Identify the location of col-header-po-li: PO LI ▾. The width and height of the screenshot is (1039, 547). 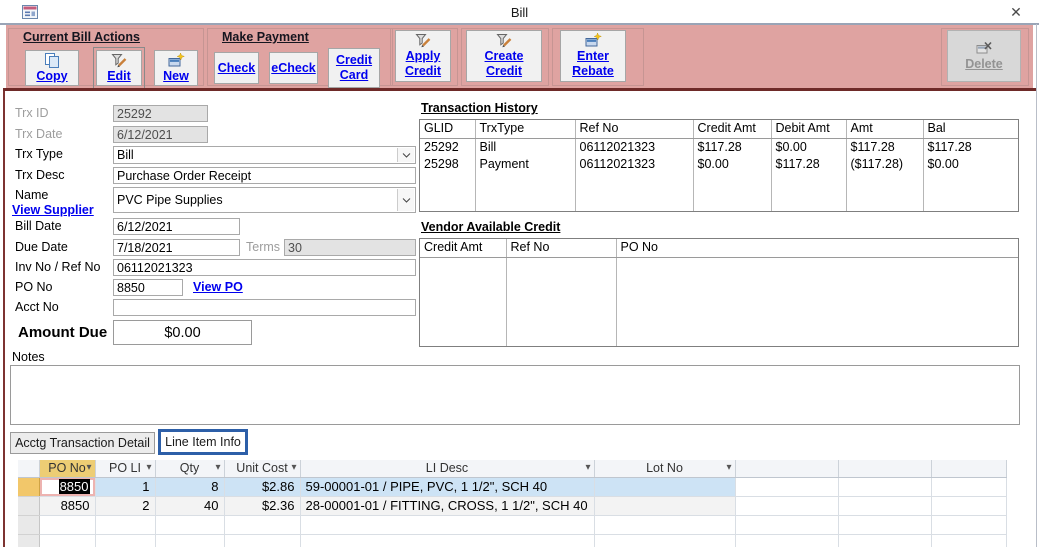
(125, 469).